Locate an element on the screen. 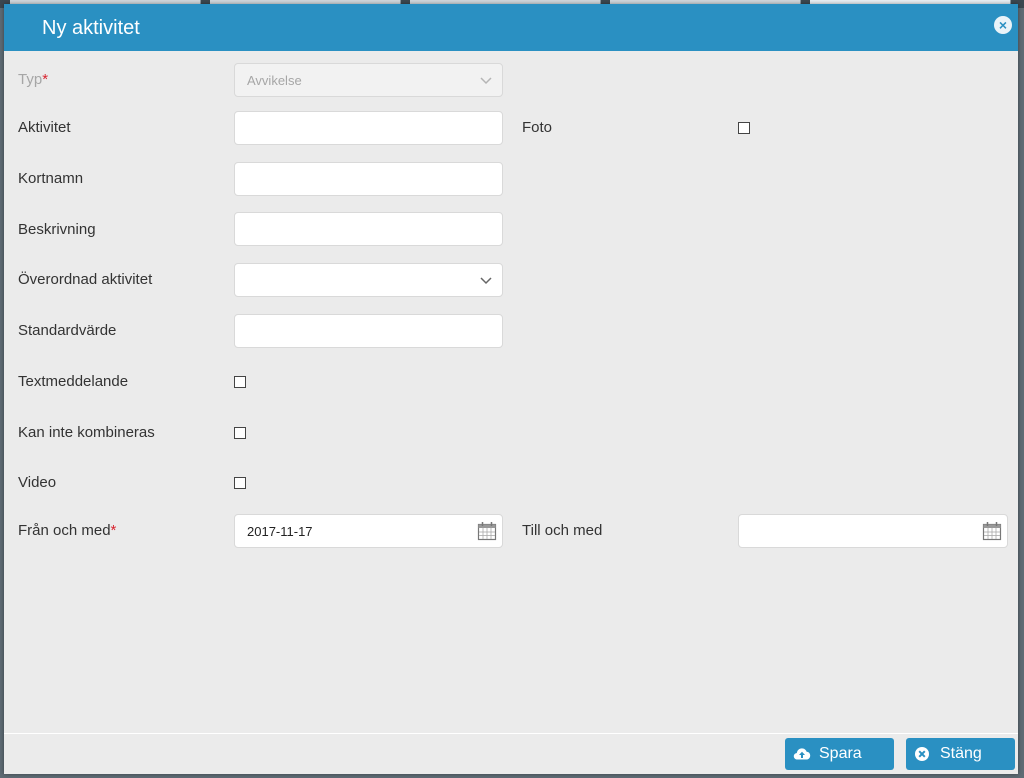 Image resolution: width=1024 pixels, height=778 pixels. textmeddelande-checkbox is located at coordinates (240, 382).